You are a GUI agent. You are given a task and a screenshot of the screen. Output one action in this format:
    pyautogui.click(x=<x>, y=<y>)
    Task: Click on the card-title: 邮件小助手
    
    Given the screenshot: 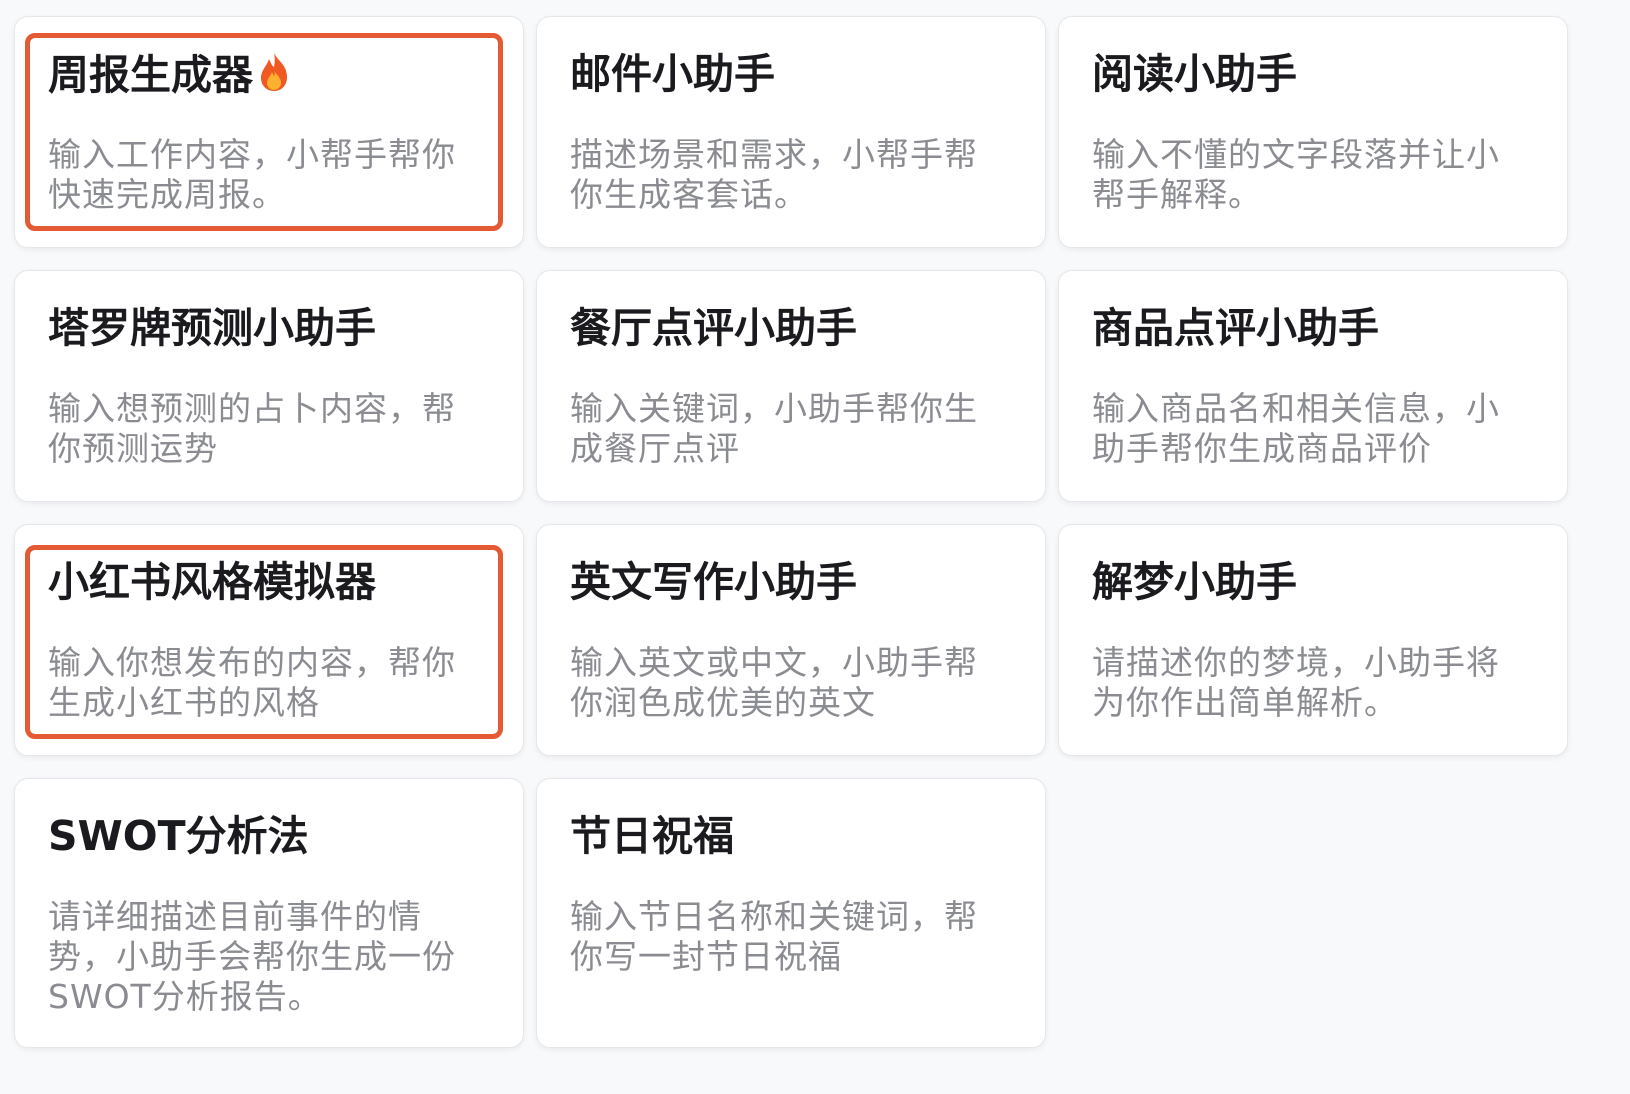 What is the action you would take?
    pyautogui.click(x=672, y=74)
    